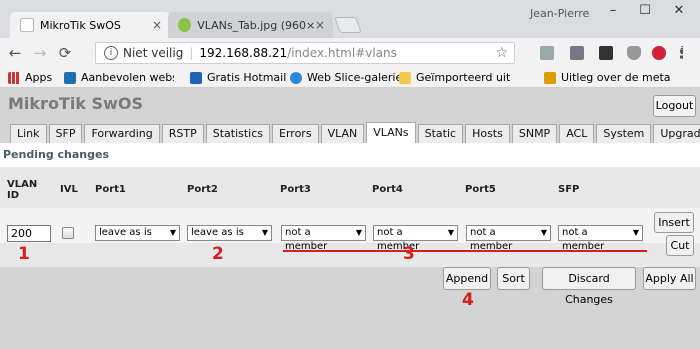 This screenshot has width=700, height=349. What do you see at coordinates (27, 25) in the screenshot?
I see `page-favicon-icon` at bounding box center [27, 25].